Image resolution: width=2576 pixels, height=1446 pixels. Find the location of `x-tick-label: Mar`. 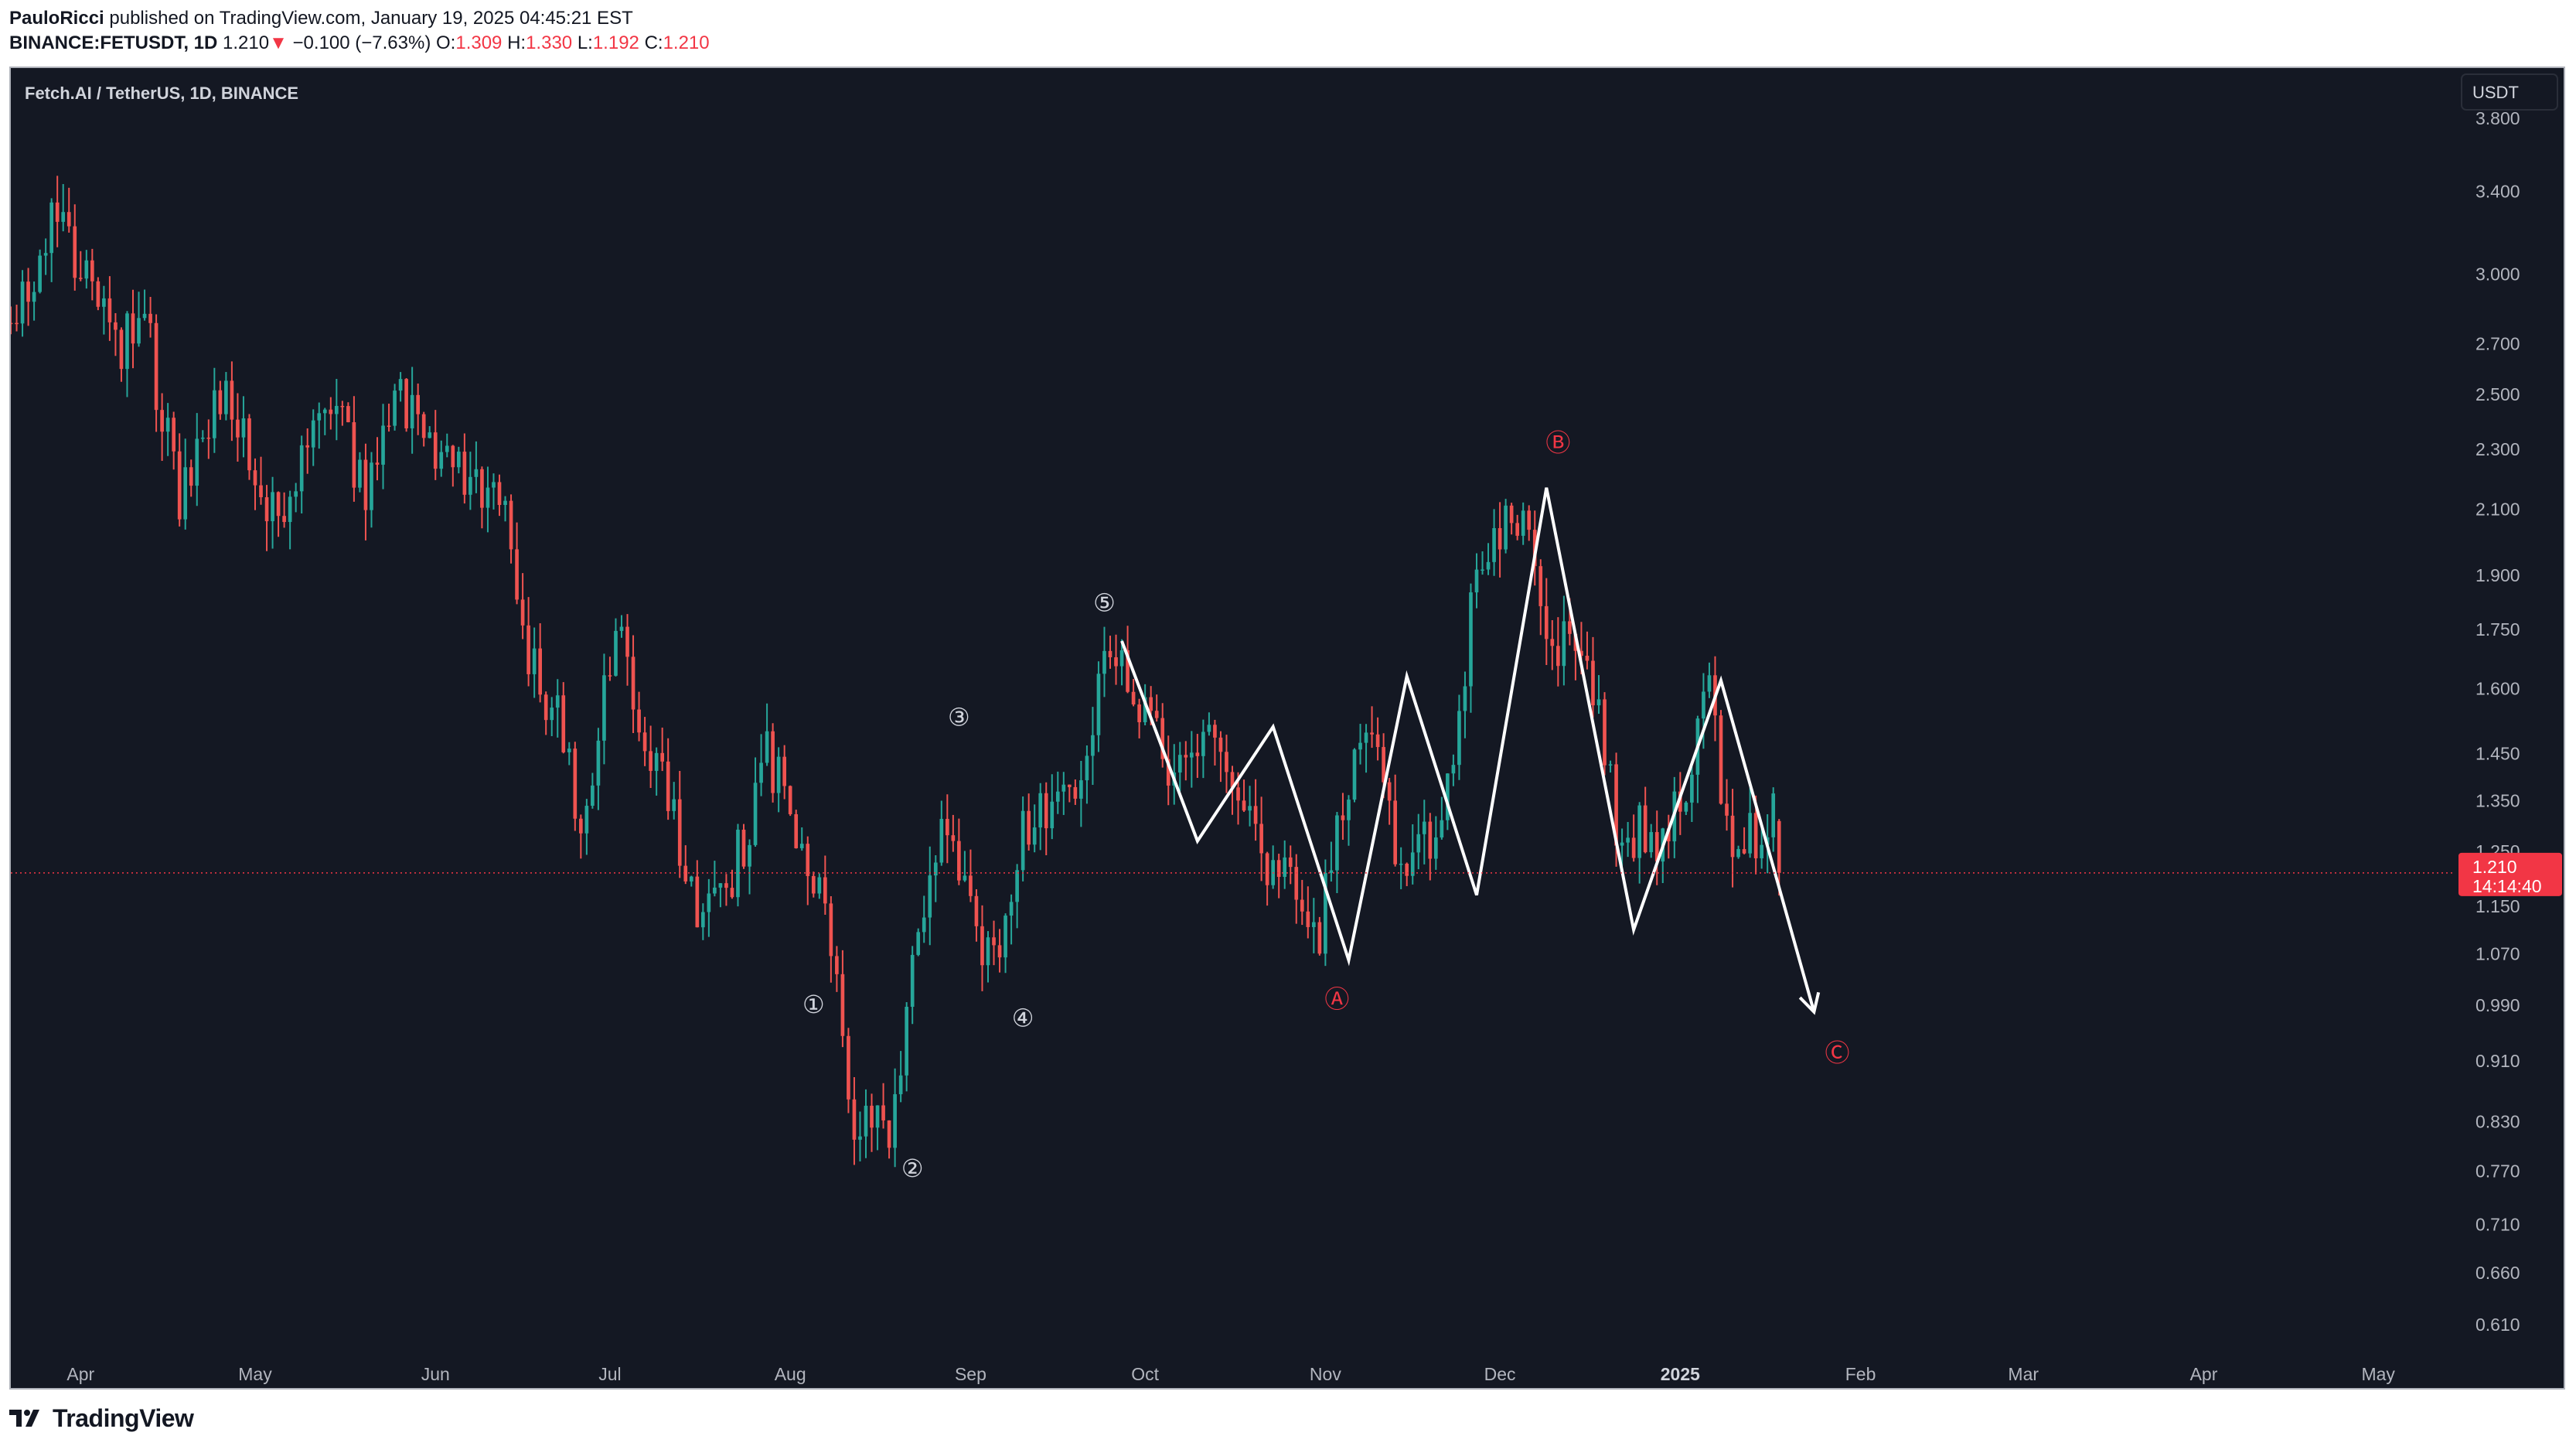

x-tick-label: Mar is located at coordinates (2023, 1374).